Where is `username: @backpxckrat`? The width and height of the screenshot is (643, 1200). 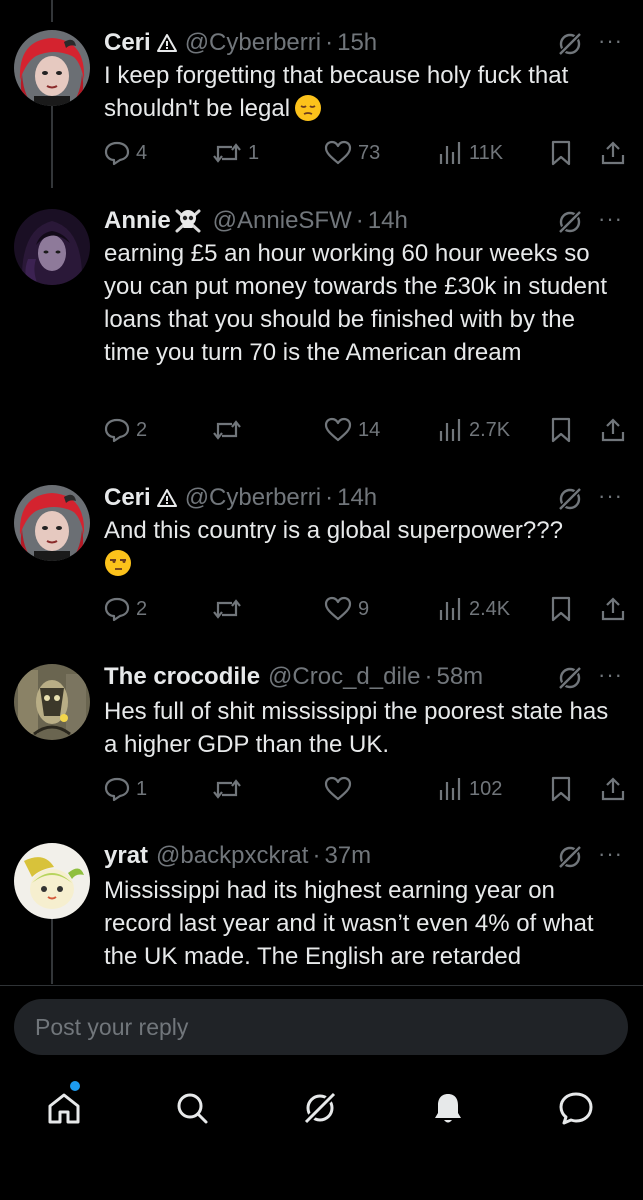
username: @backpxckrat is located at coordinates (232, 856).